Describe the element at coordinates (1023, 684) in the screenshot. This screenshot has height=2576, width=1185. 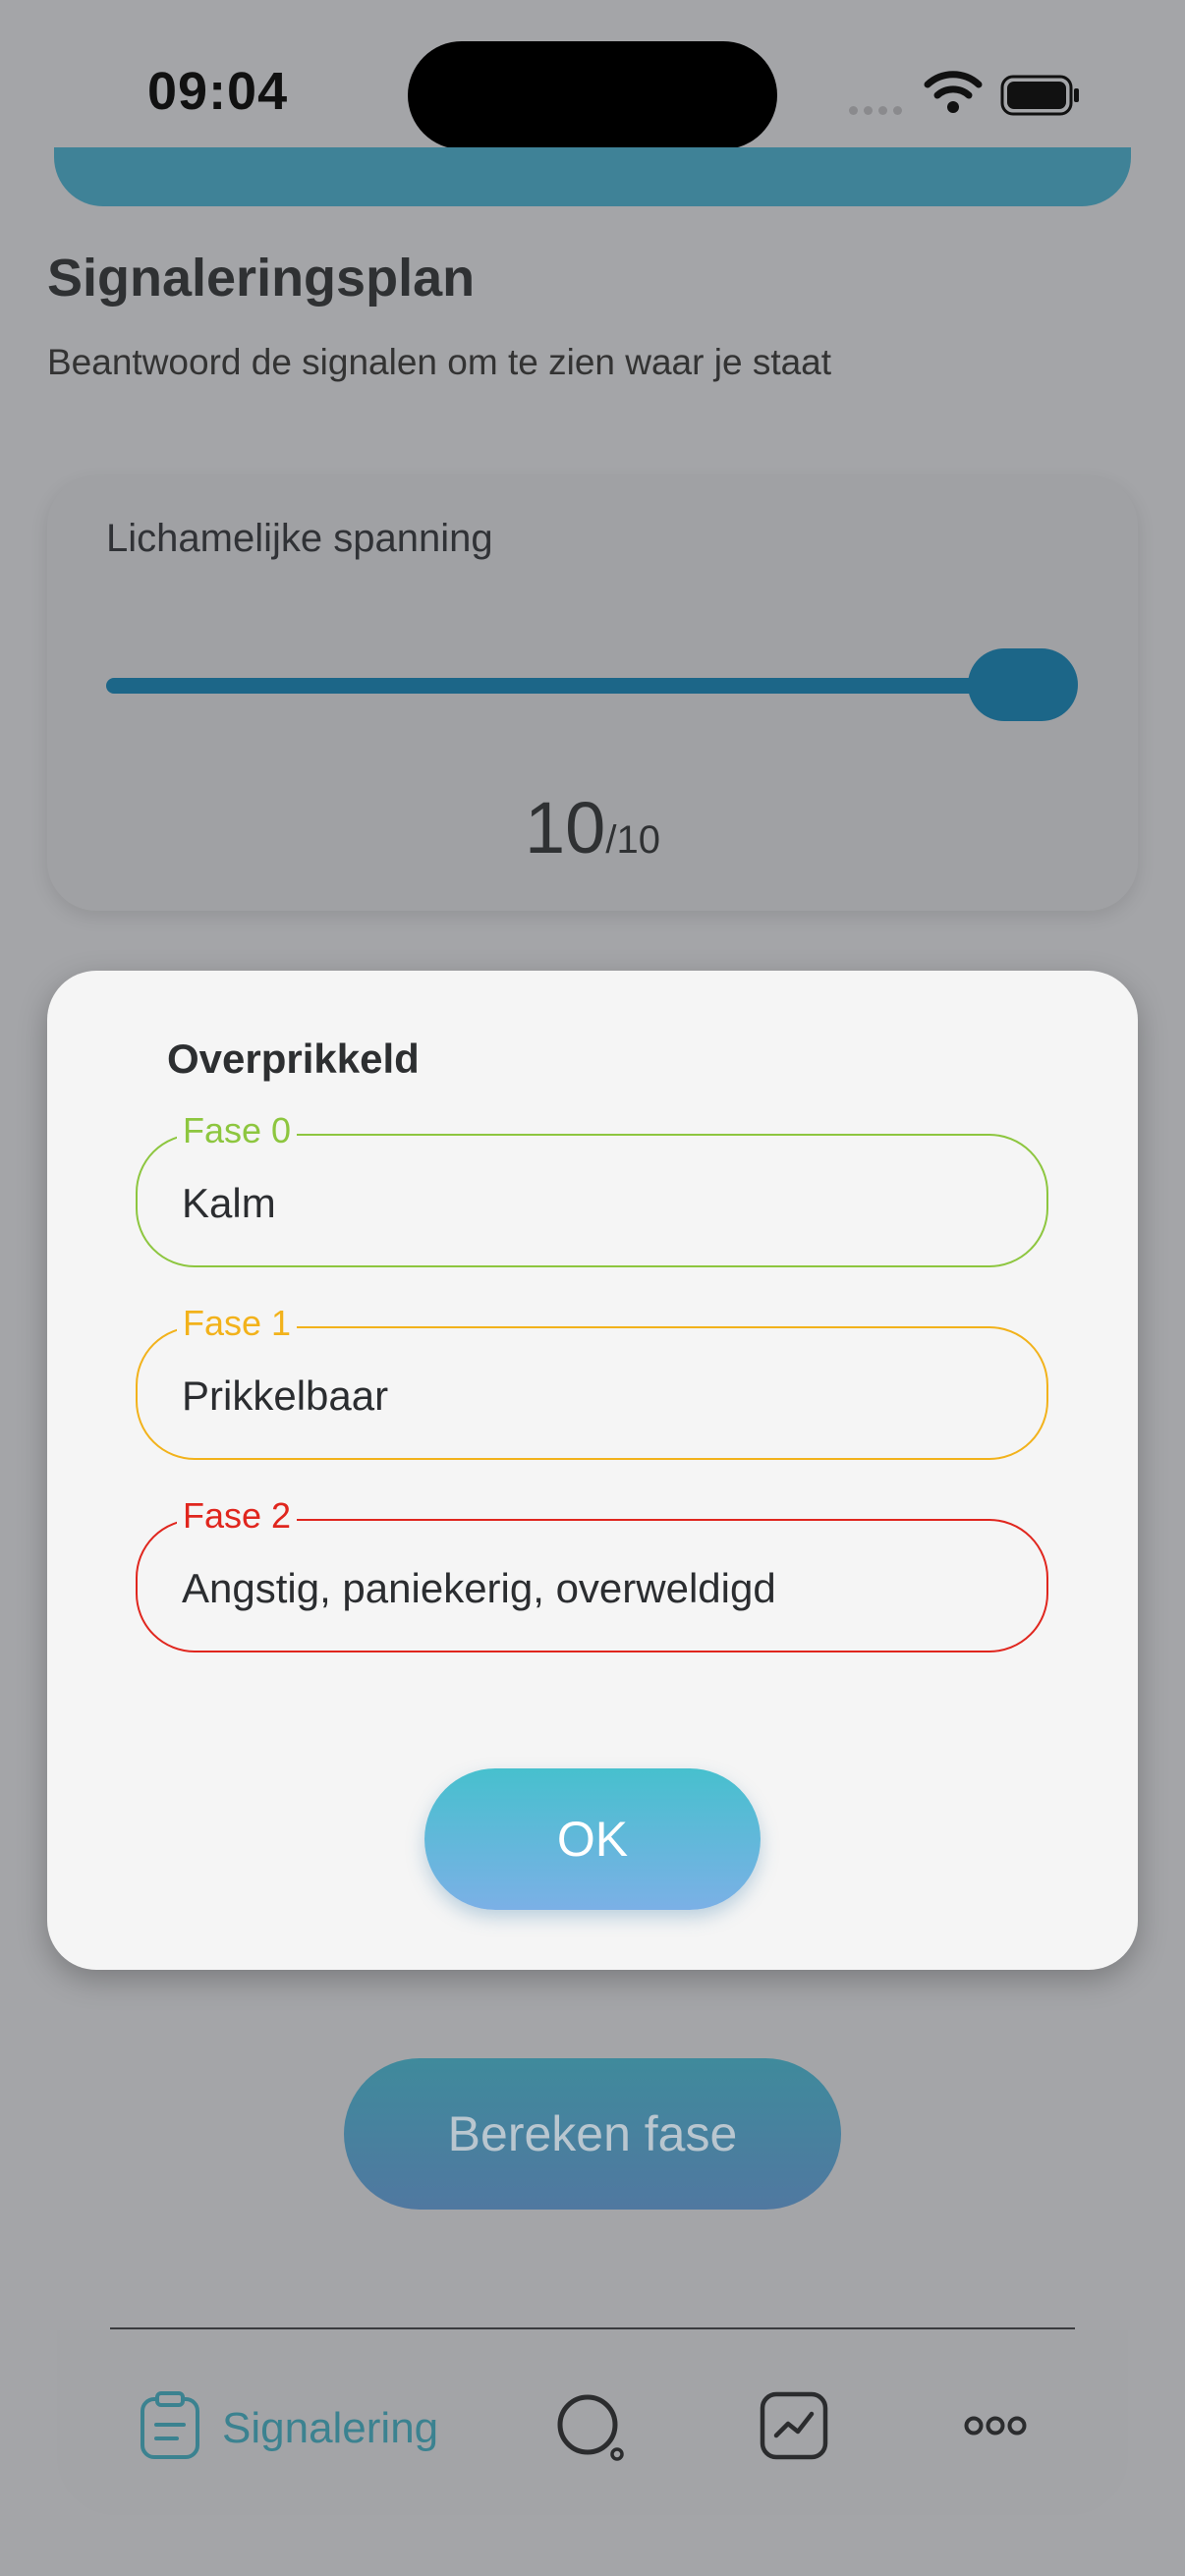
I see `tension-slider-thumb` at that location.